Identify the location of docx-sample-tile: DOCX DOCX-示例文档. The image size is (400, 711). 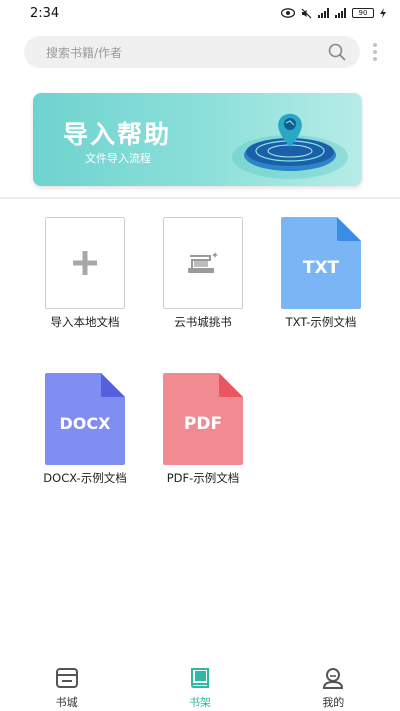
(85, 429).